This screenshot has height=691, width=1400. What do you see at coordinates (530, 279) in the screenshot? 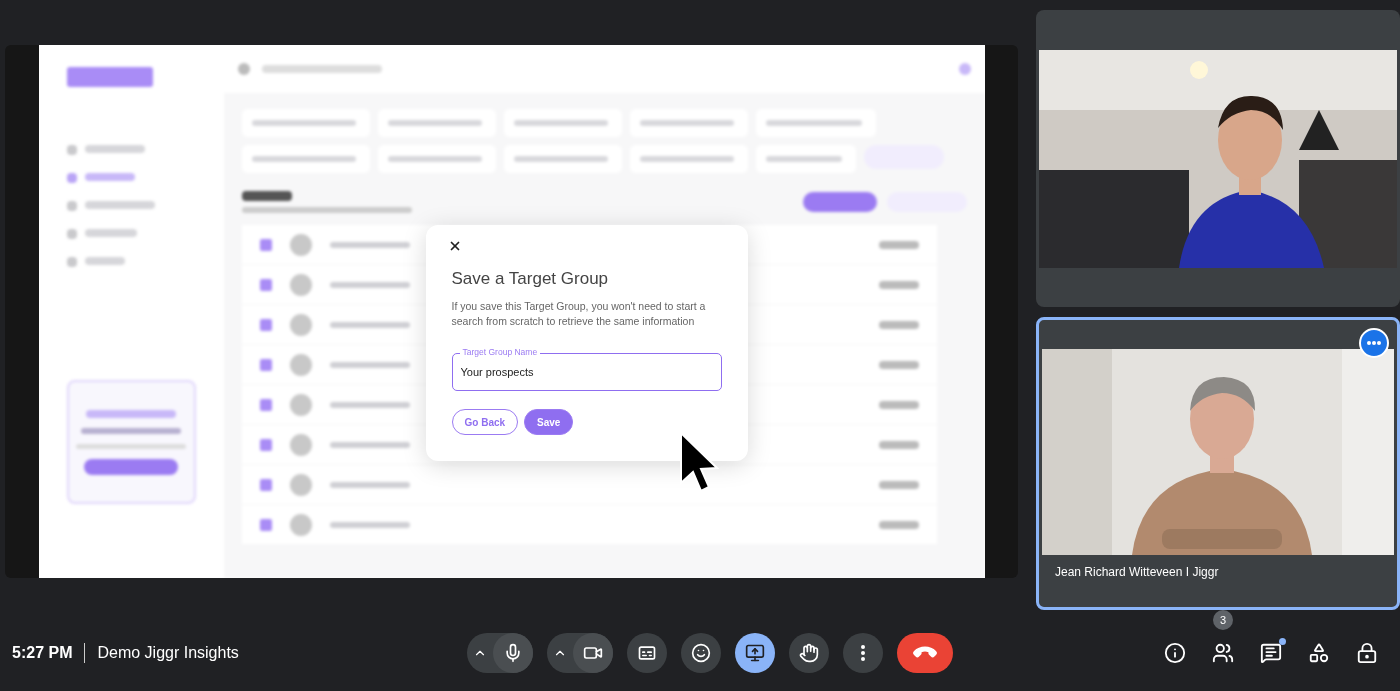
I see `dialog-title: Save a Target Group` at bounding box center [530, 279].